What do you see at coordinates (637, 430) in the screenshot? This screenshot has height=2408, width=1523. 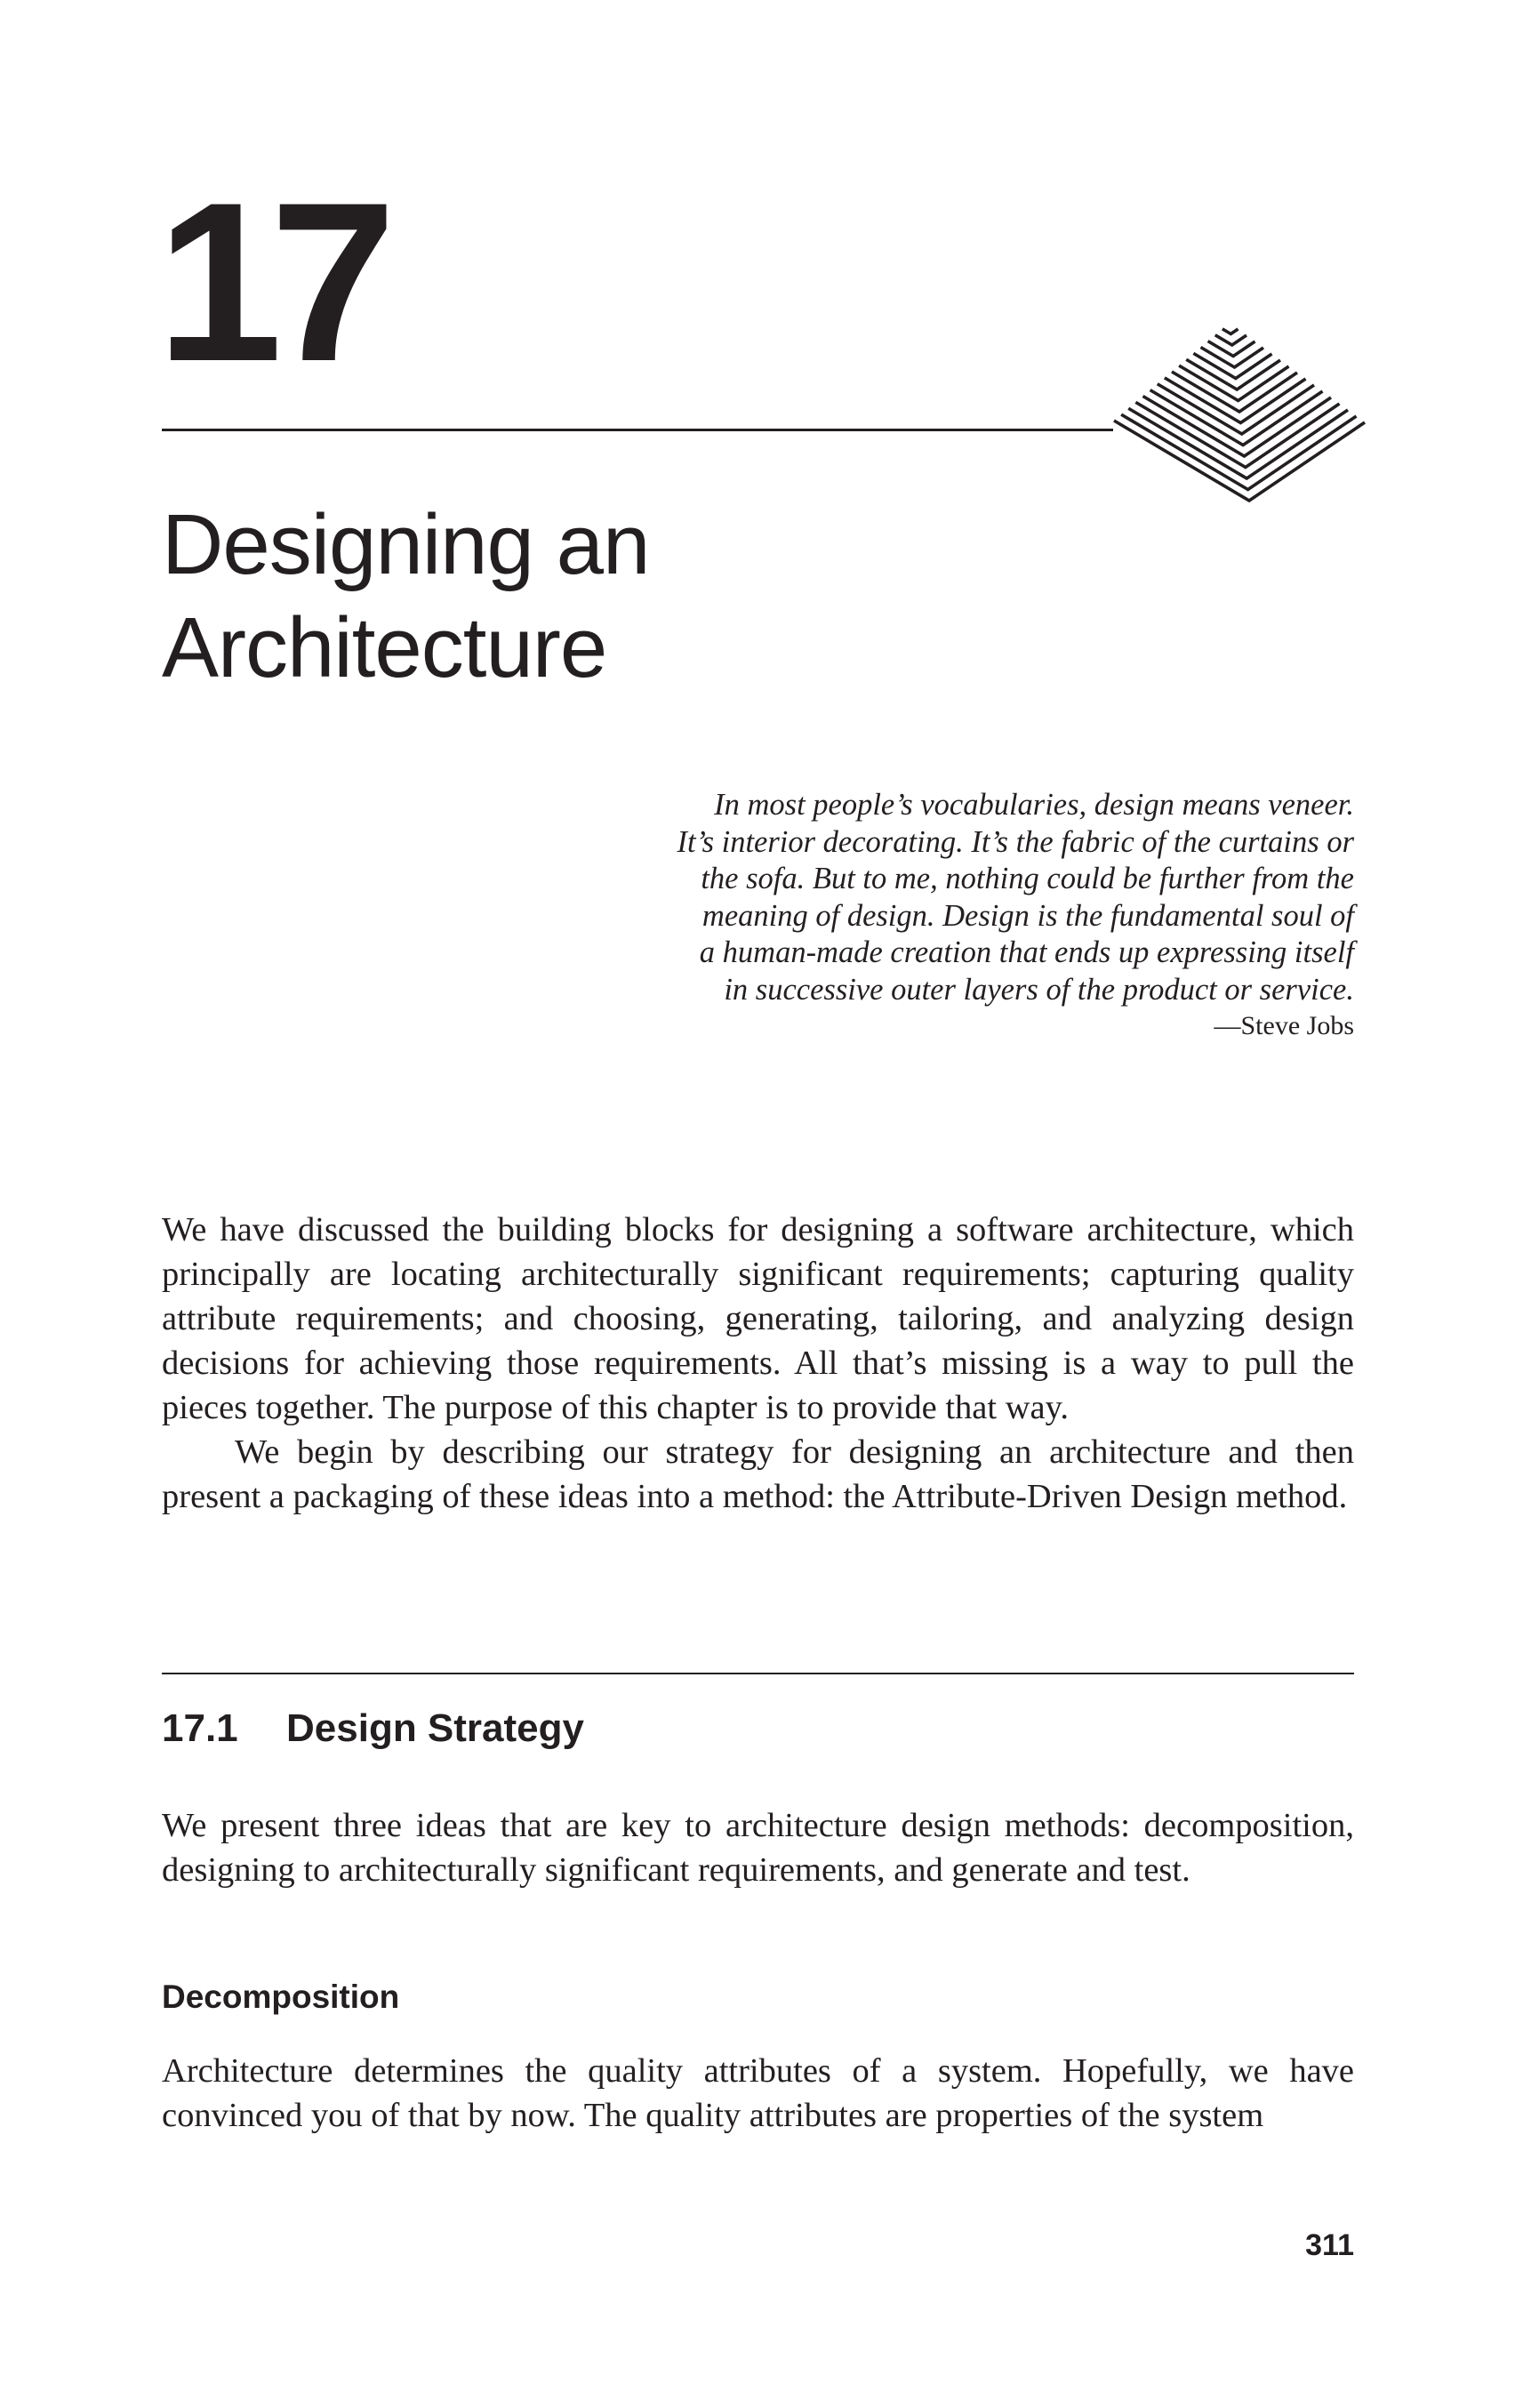 I see `chapter-rule` at bounding box center [637, 430].